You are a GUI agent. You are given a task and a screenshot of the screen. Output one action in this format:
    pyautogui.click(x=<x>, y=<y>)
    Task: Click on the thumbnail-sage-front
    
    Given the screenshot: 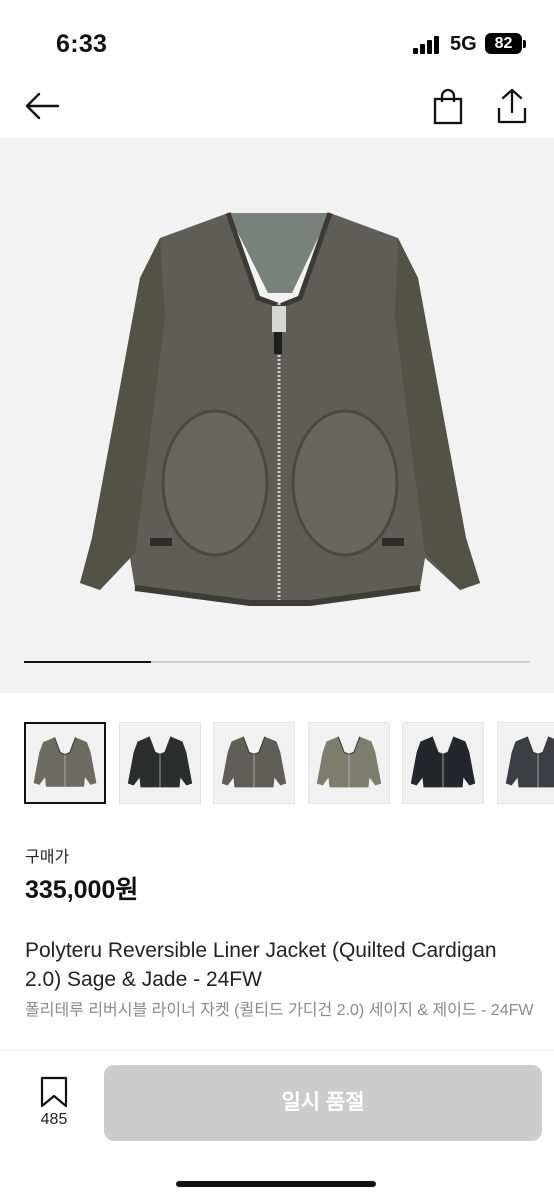 What is the action you would take?
    pyautogui.click(x=348, y=763)
    